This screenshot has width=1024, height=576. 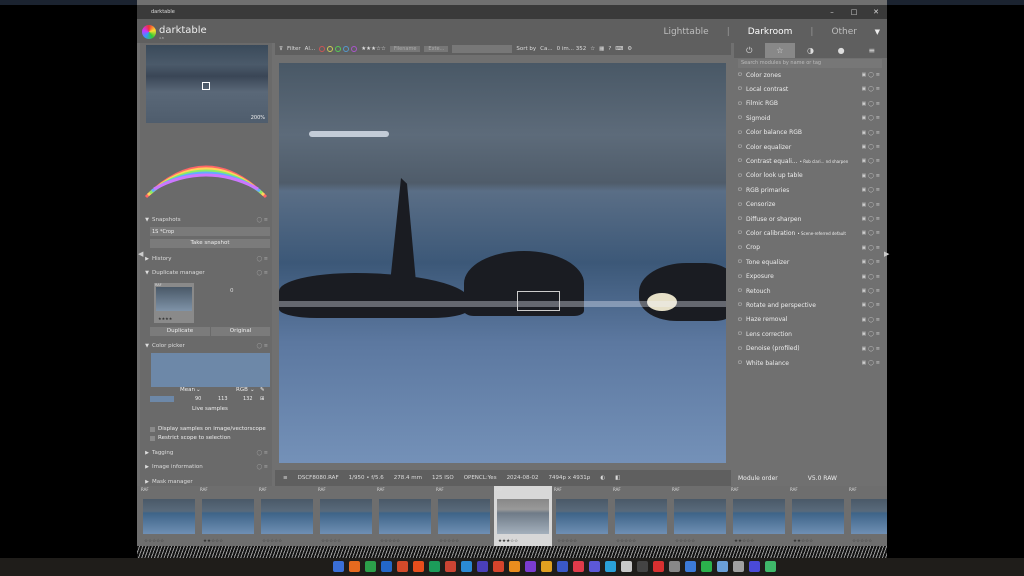 What do you see at coordinates (619, 49) in the screenshot?
I see `keyboard-icon: ⌨` at bounding box center [619, 49].